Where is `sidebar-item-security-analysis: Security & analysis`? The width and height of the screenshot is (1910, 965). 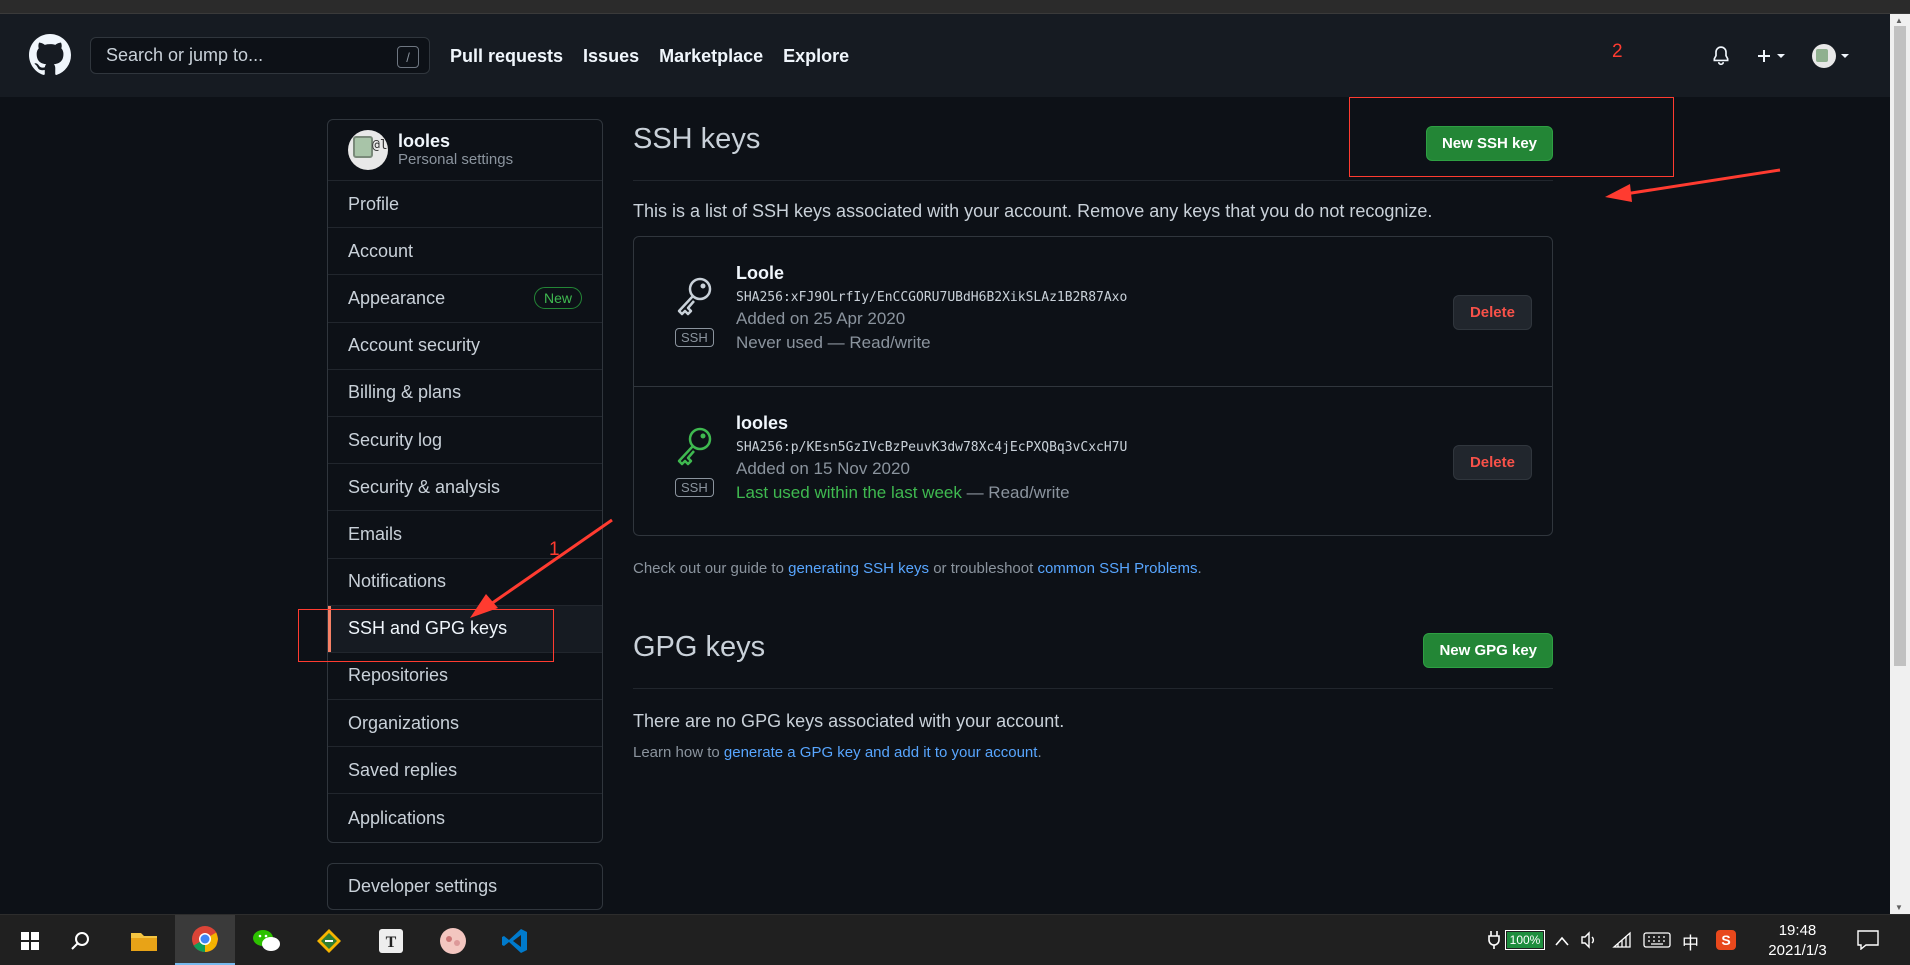 sidebar-item-security-analysis: Security & analysis is located at coordinates (465, 488).